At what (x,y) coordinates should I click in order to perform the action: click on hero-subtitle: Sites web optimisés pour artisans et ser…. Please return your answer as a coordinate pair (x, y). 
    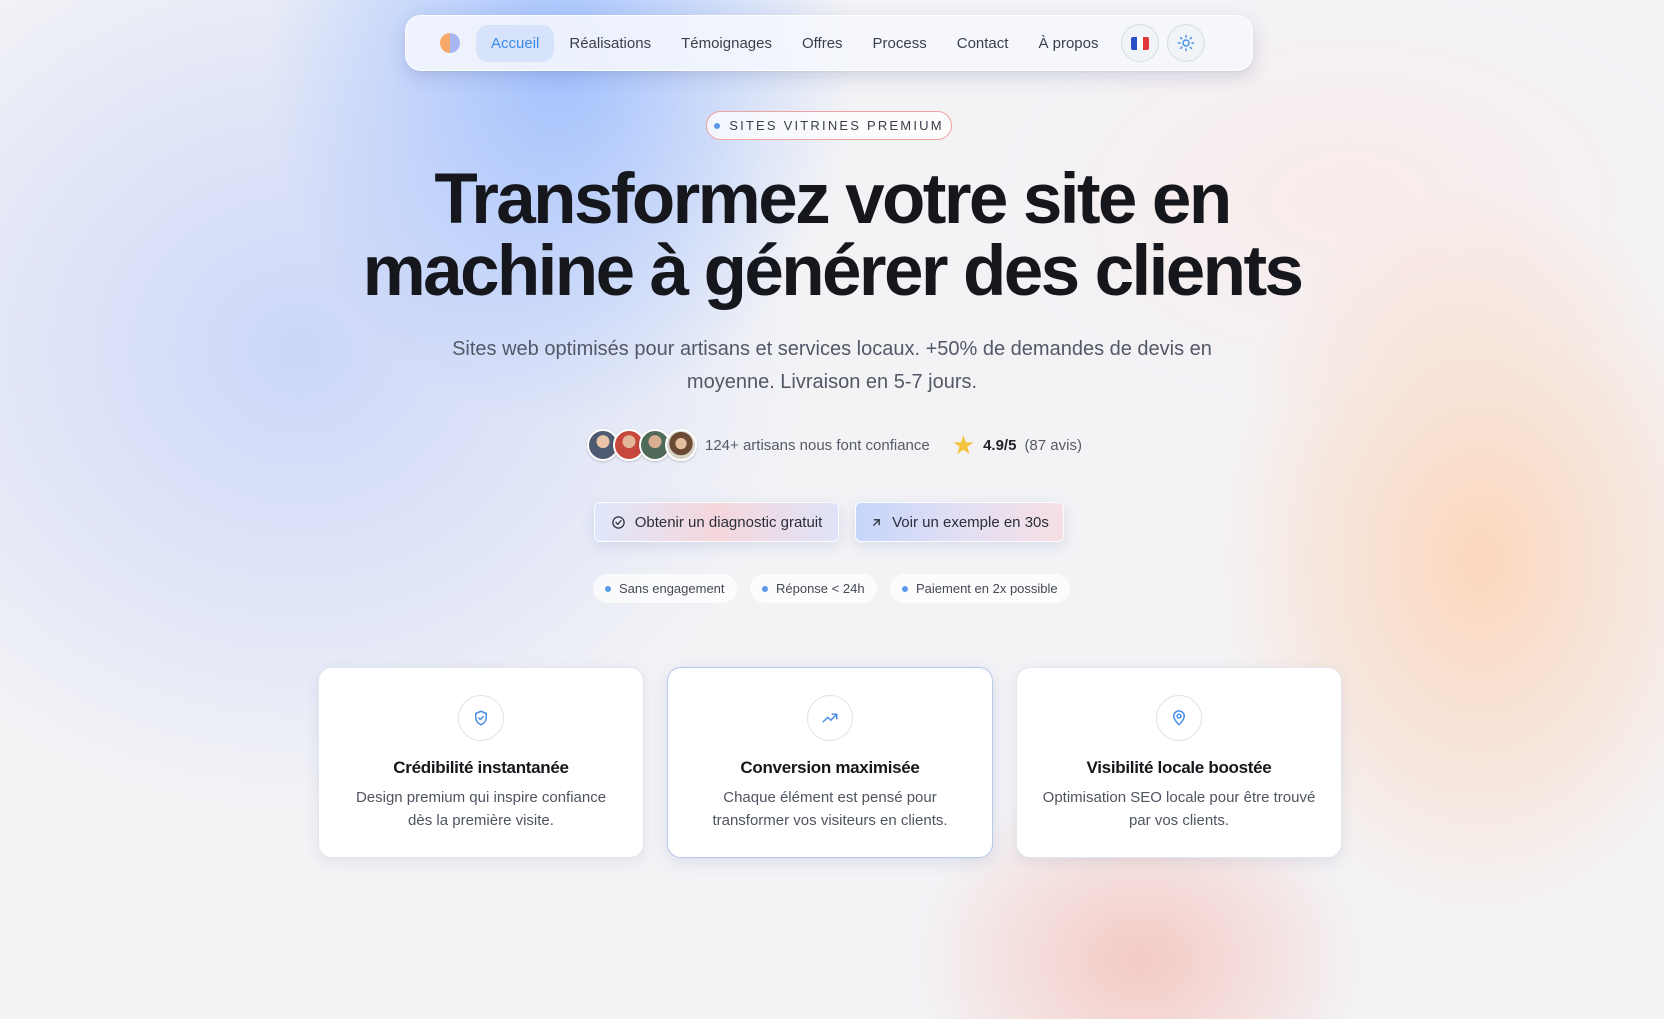
    Looking at the image, I should click on (832, 365).